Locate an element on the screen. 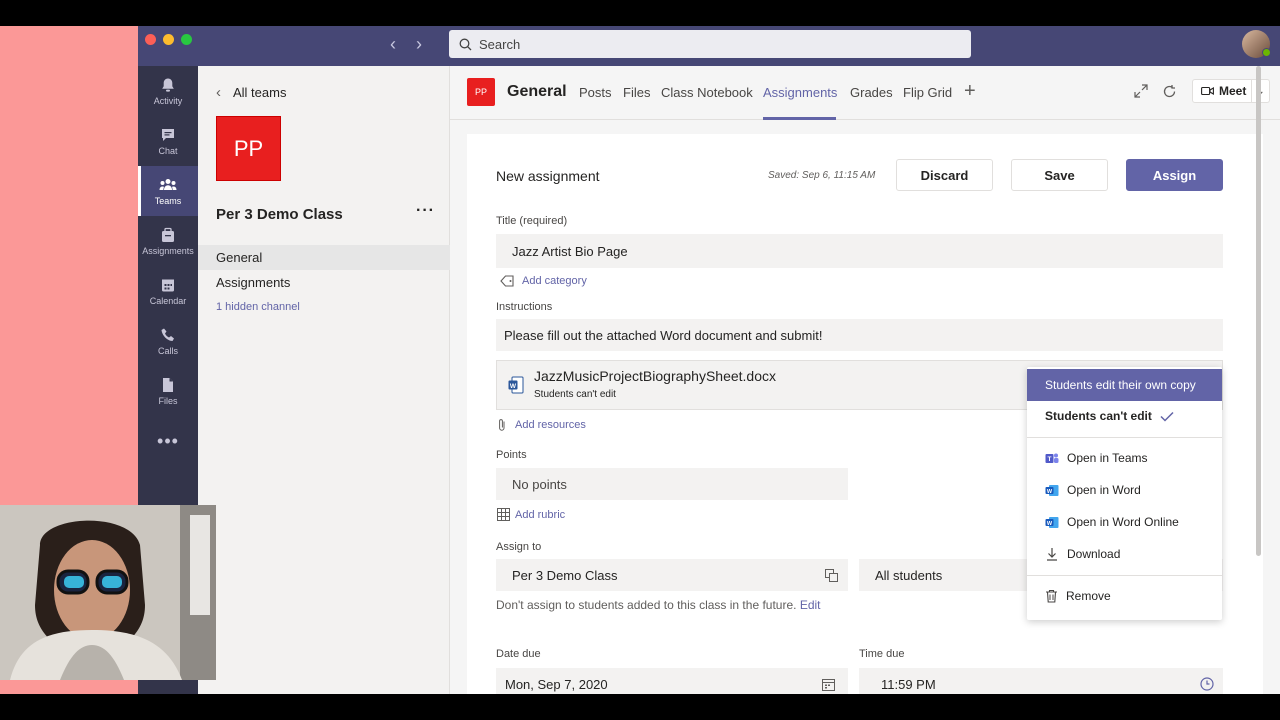 The image size is (1280, 720). assignments-icon is located at coordinates (168, 234).